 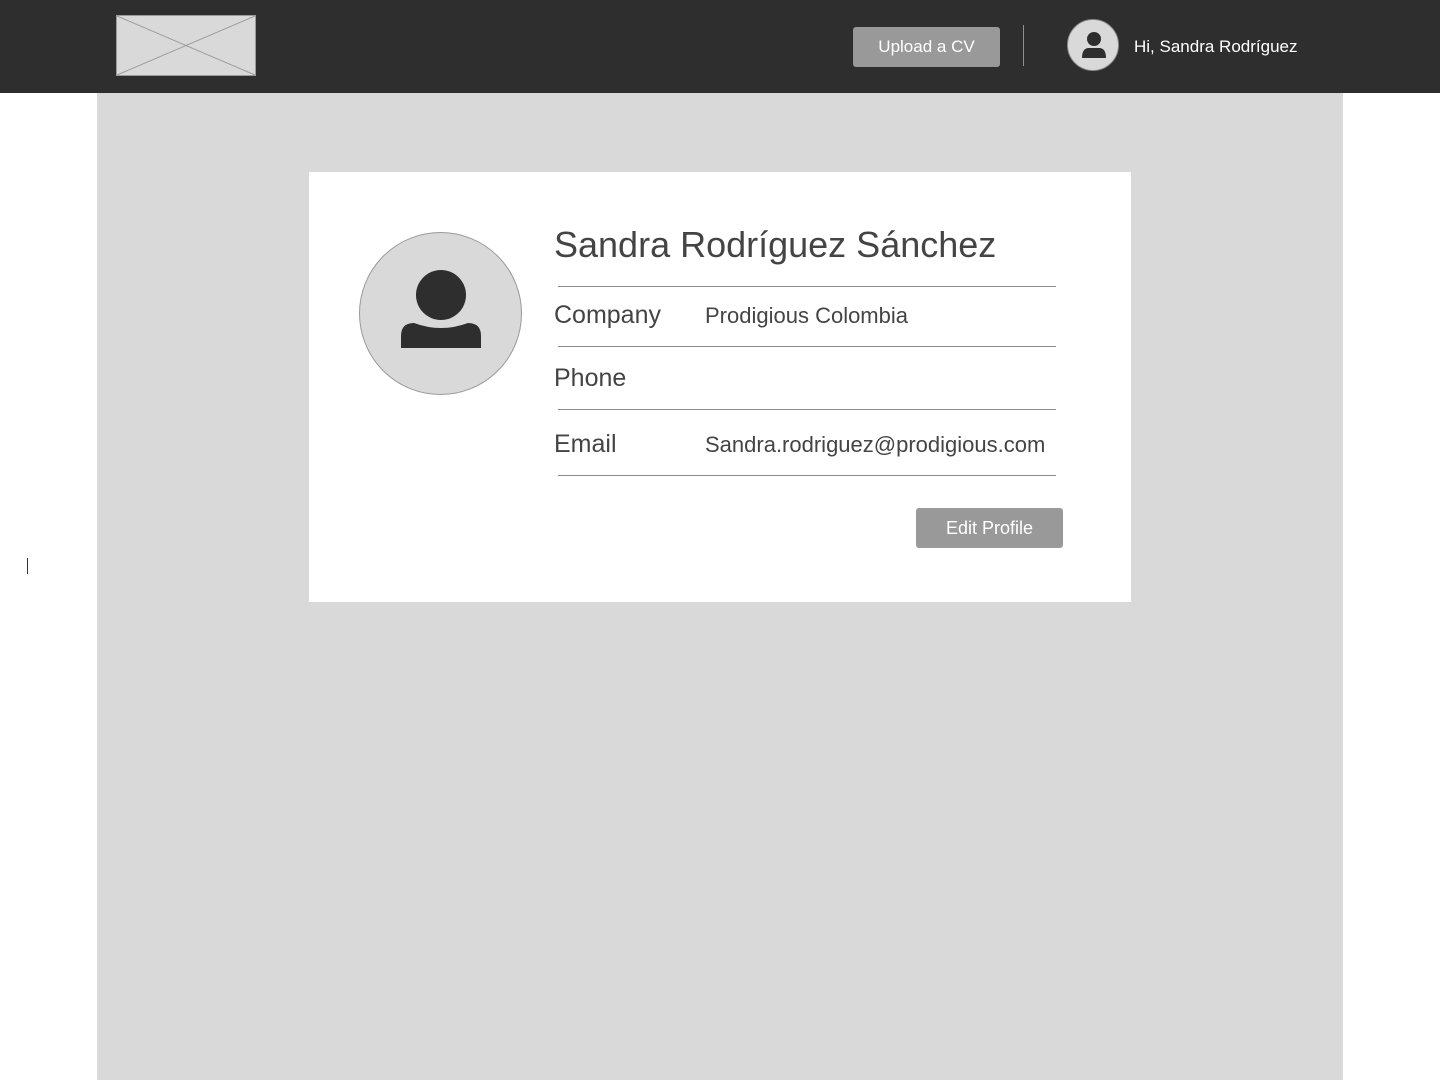 What do you see at coordinates (590, 378) in the screenshot?
I see `phone-label: Phone` at bounding box center [590, 378].